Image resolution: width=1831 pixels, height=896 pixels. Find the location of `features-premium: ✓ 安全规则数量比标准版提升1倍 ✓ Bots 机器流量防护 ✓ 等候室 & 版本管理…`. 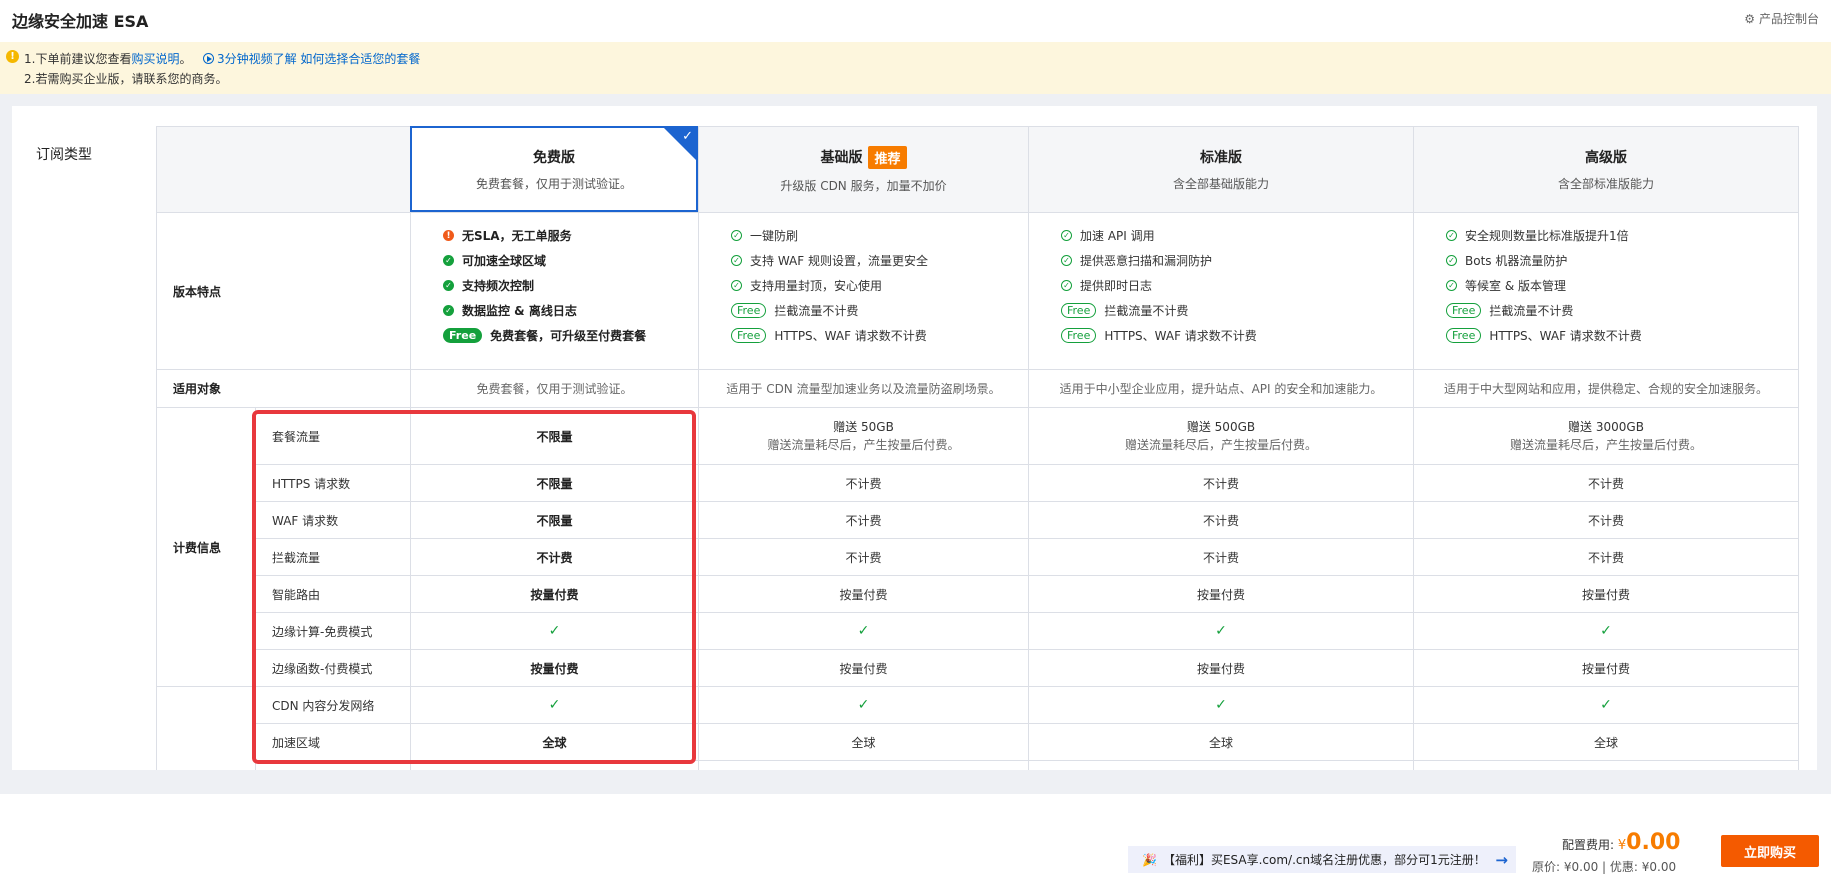

features-premium: ✓ 安全规则数量比标准版提升1倍 ✓ Bots 机器流量防护 ✓ 等候室 & 版本管理… is located at coordinates (1606, 290).